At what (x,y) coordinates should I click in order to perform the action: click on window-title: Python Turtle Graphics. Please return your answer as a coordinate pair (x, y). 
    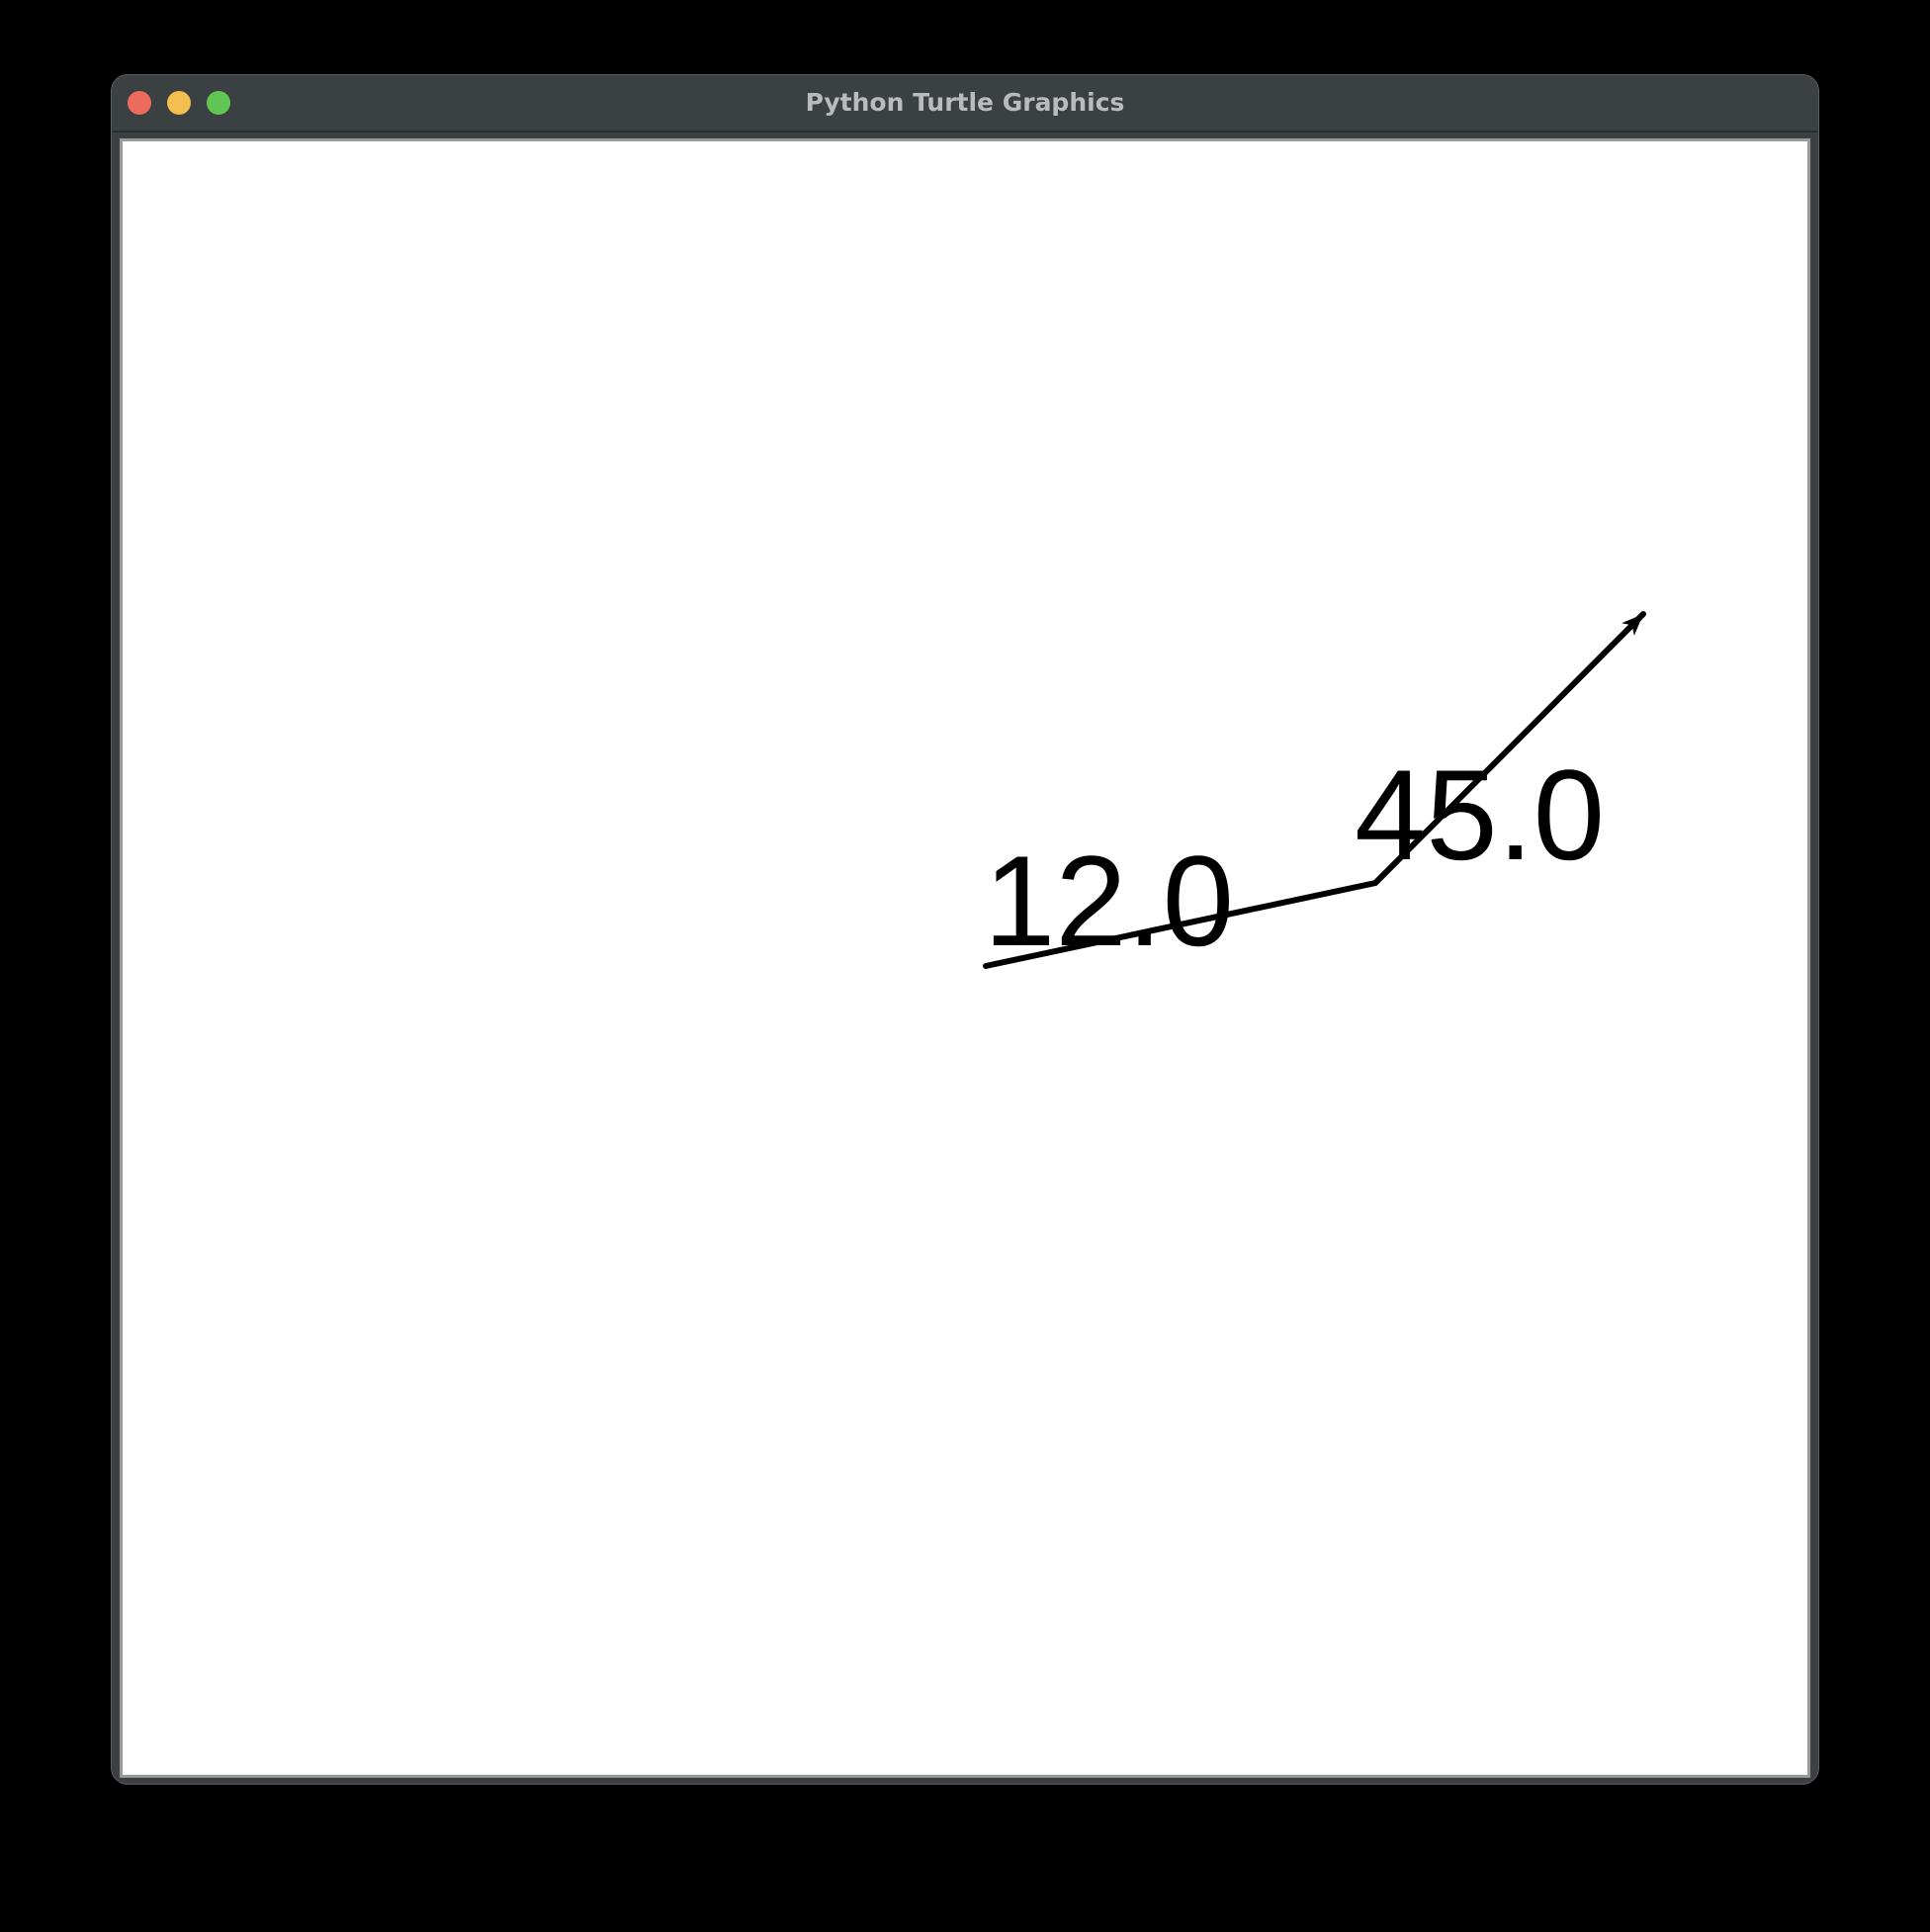
    Looking at the image, I should click on (965, 102).